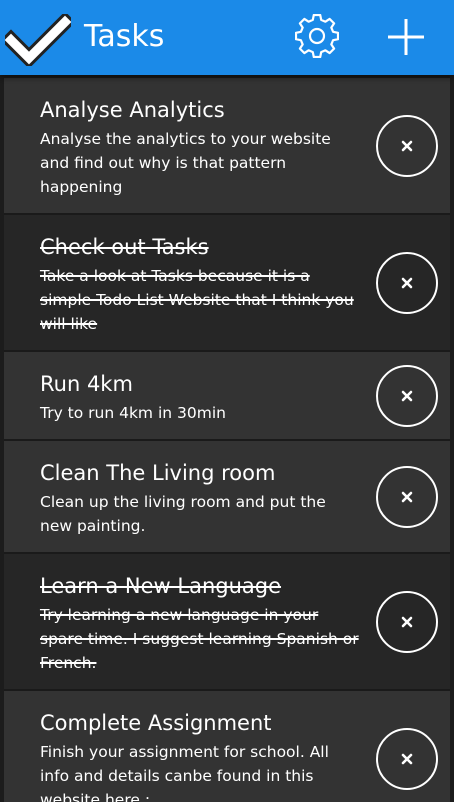 This screenshot has width=454, height=802. I want to click on gear-icon, so click(317, 37).